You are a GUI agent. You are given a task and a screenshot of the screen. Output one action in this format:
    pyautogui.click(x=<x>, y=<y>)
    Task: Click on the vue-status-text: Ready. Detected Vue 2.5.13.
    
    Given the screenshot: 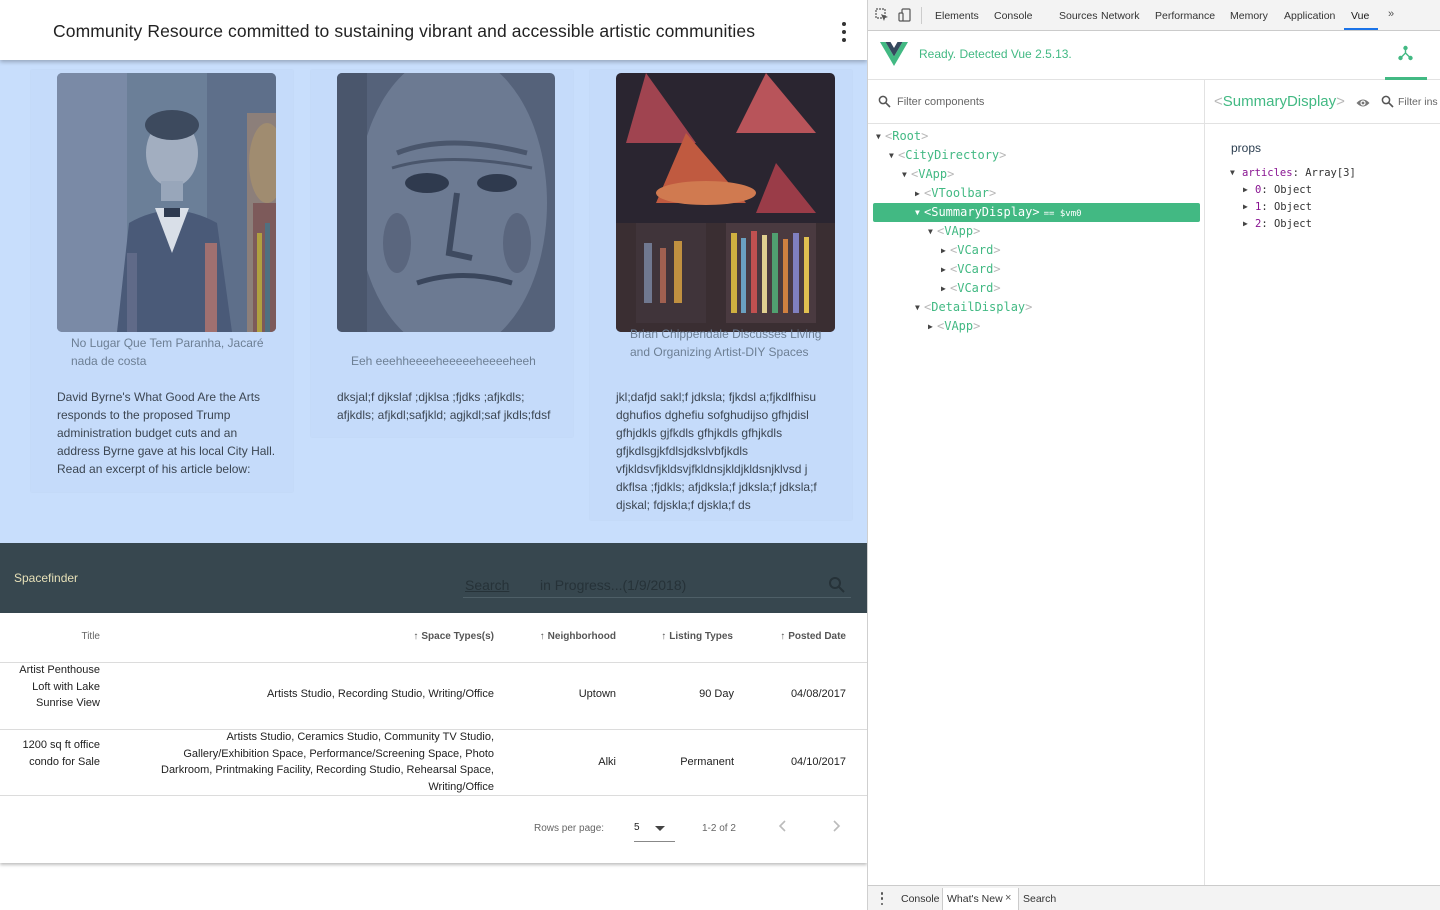 What is the action you would take?
    pyautogui.click(x=995, y=54)
    